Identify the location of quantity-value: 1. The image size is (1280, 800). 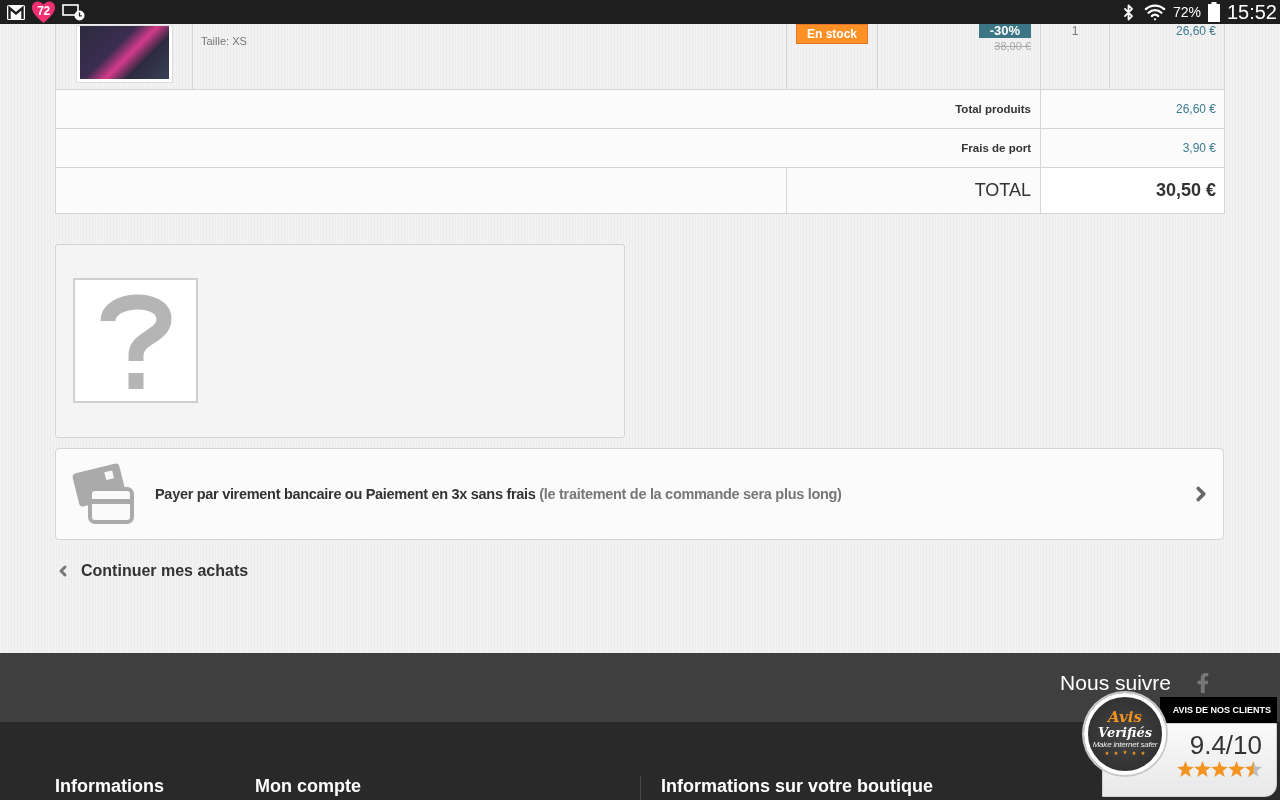
(1075, 31).